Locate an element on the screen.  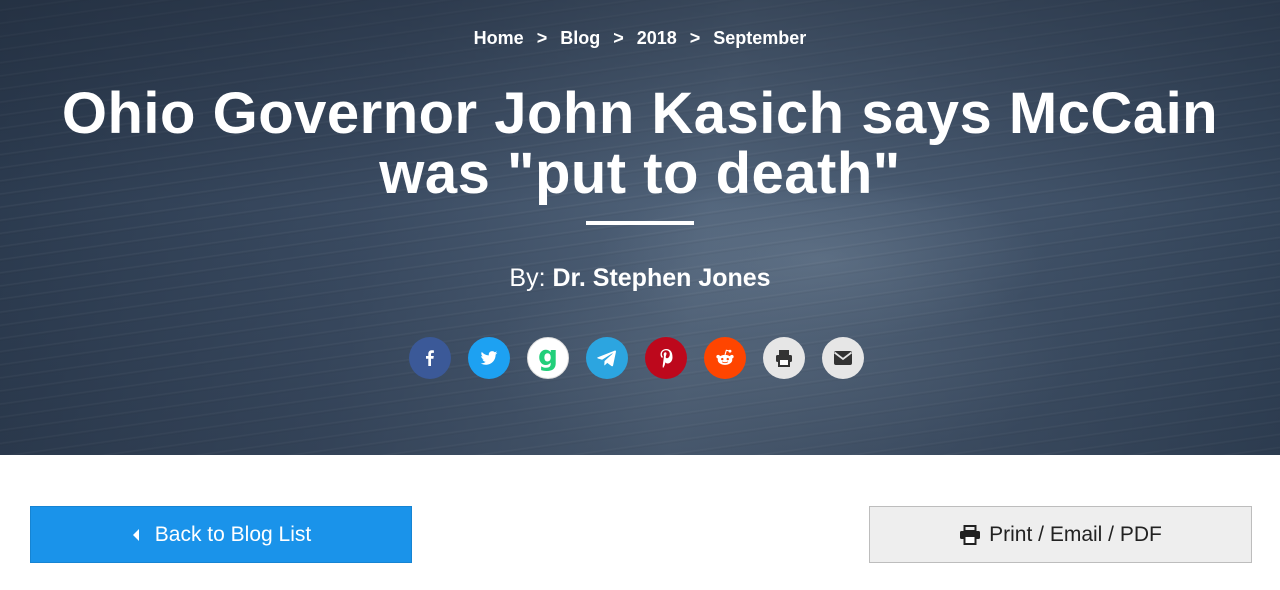
share-pinterest-button is located at coordinates (666, 358).